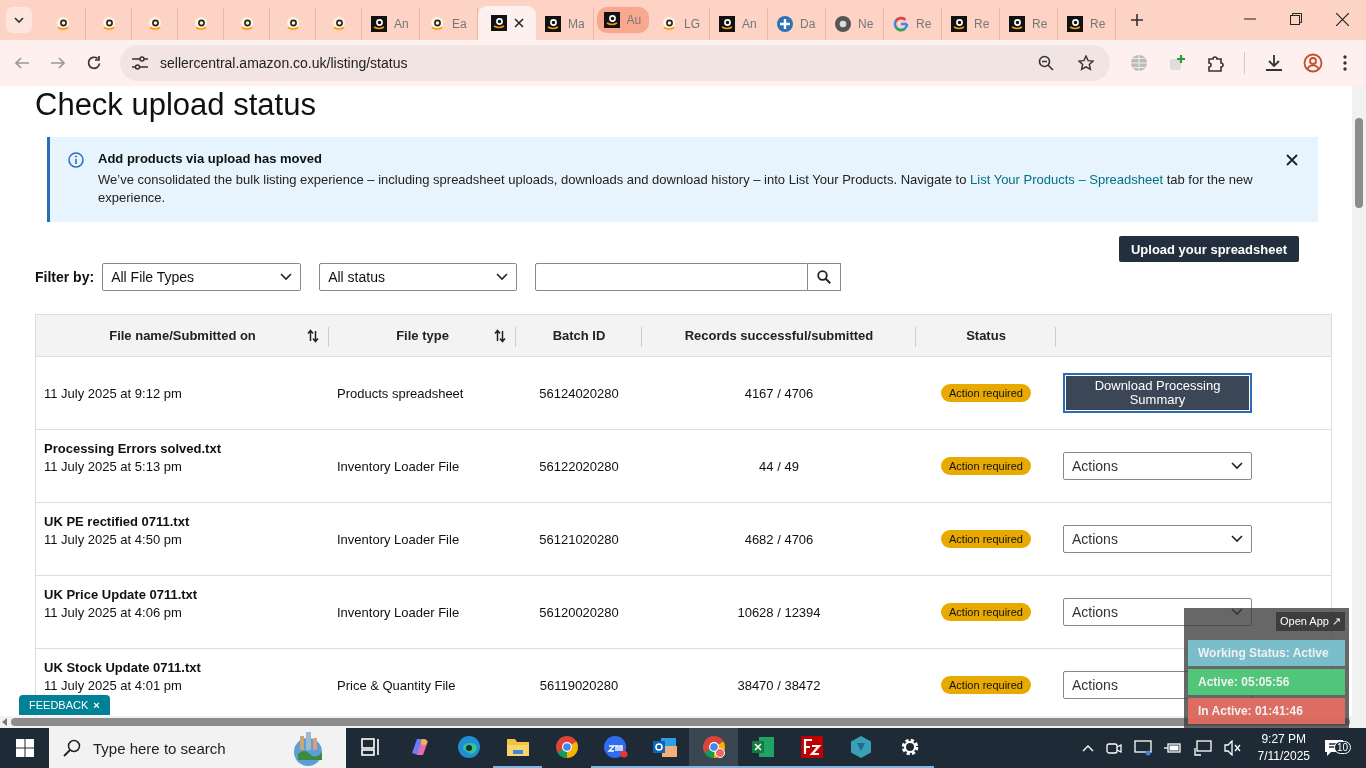 The height and width of the screenshot is (768, 1366). What do you see at coordinates (779, 393) in the screenshot?
I see `records-cell: 4167 / 4706` at bounding box center [779, 393].